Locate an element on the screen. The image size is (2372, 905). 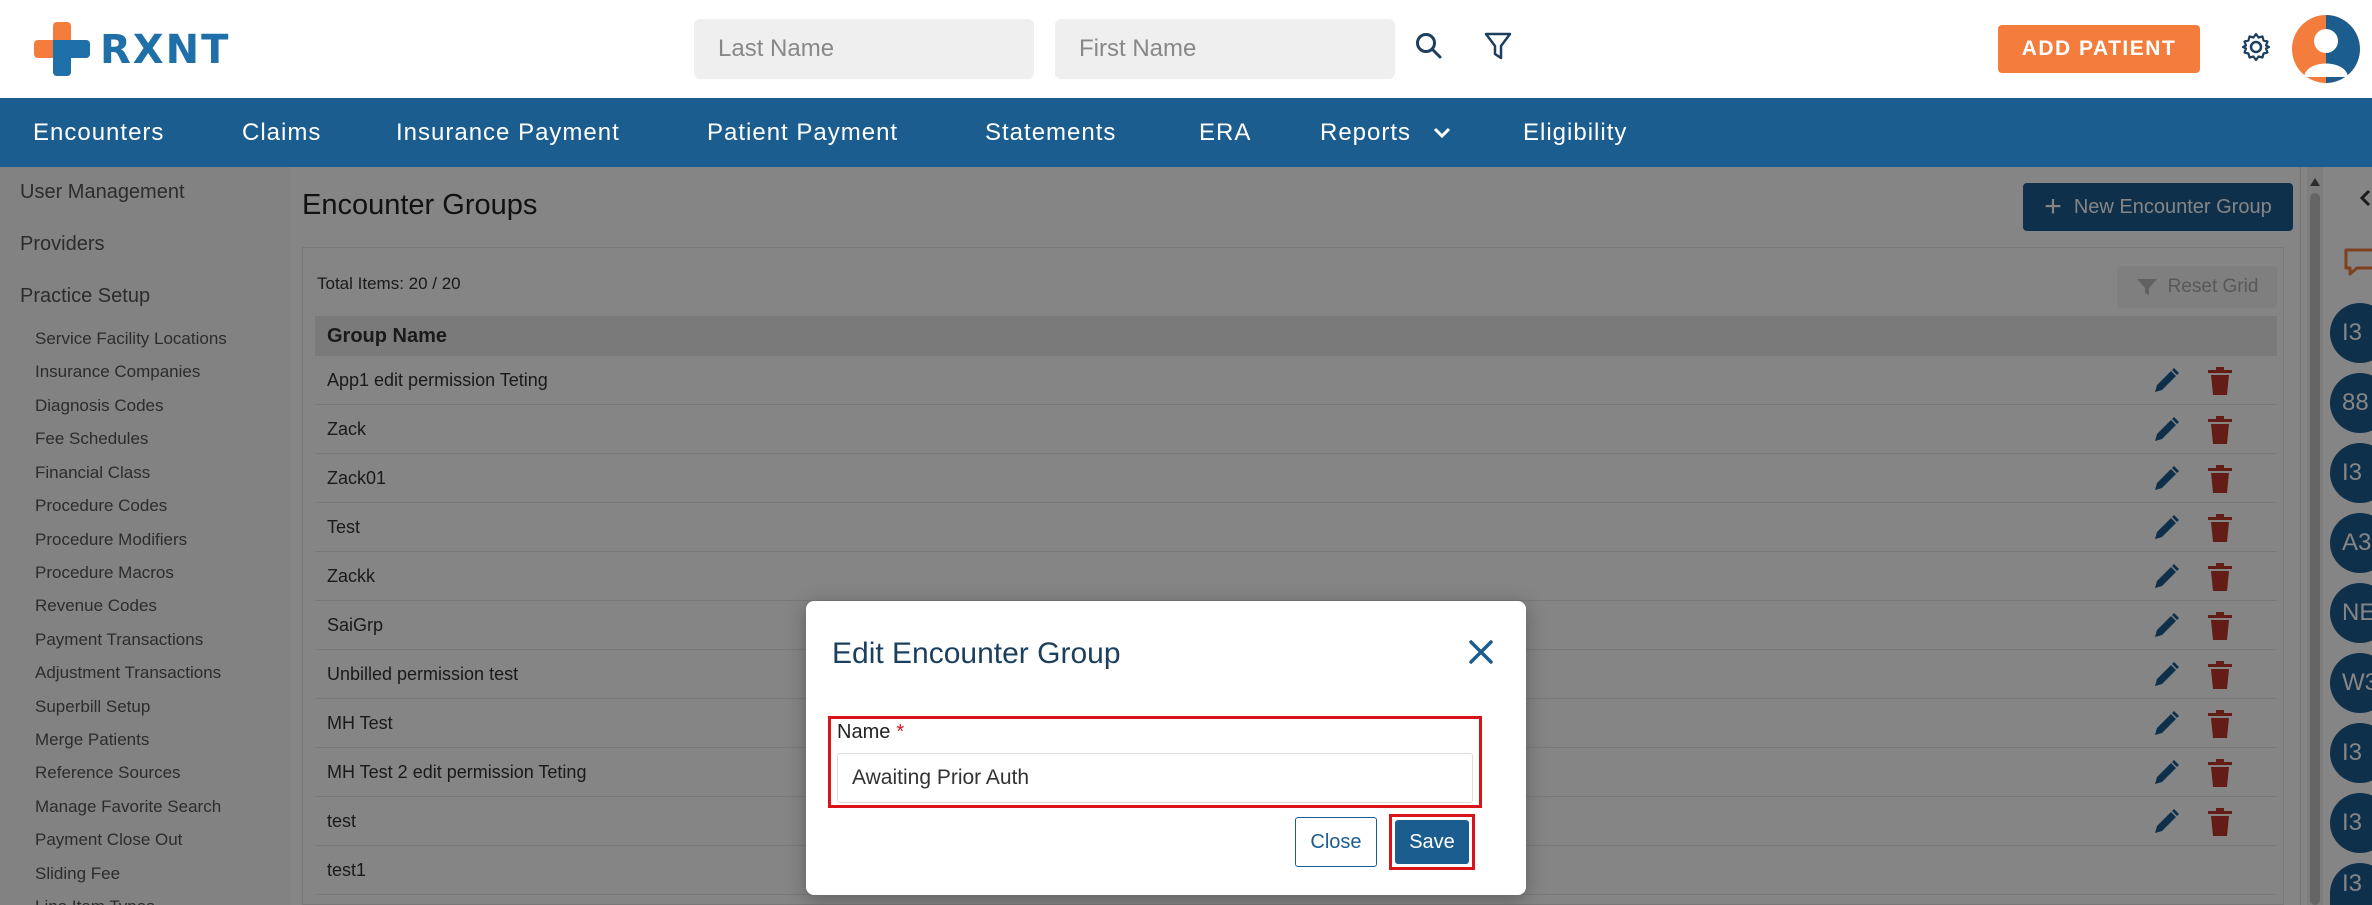
name-label: Name * is located at coordinates (870, 732).